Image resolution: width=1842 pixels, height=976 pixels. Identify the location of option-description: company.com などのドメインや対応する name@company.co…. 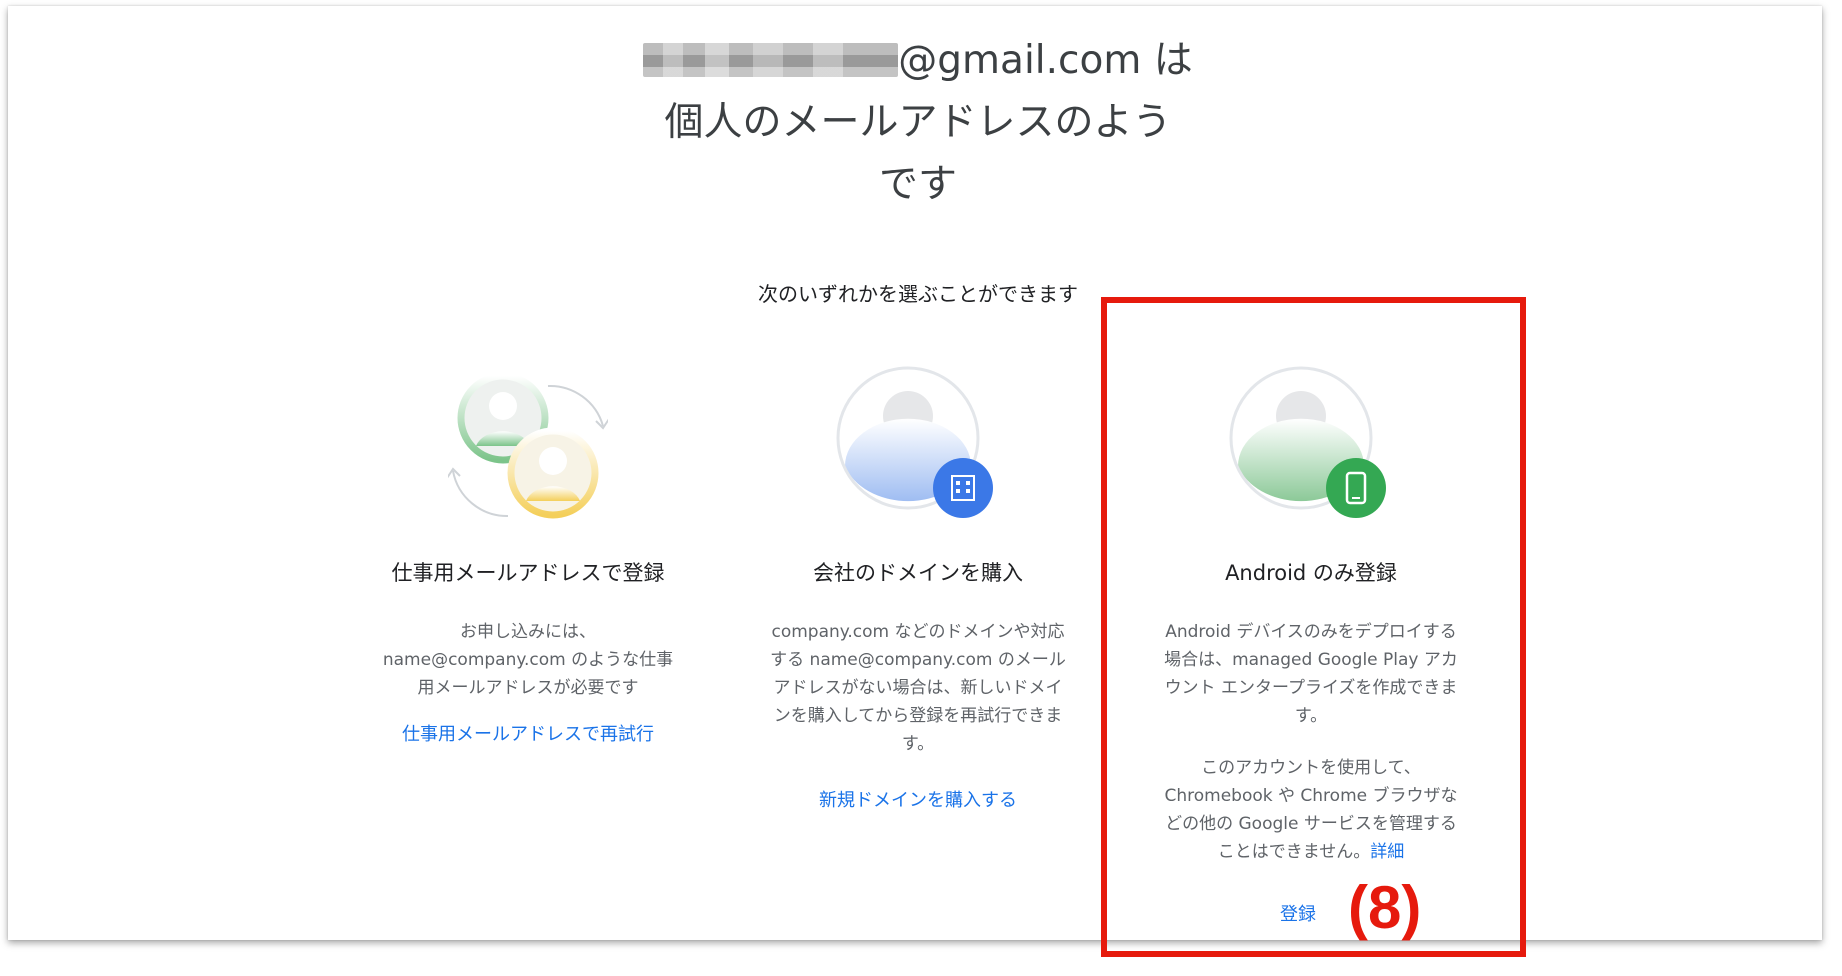
(918, 688).